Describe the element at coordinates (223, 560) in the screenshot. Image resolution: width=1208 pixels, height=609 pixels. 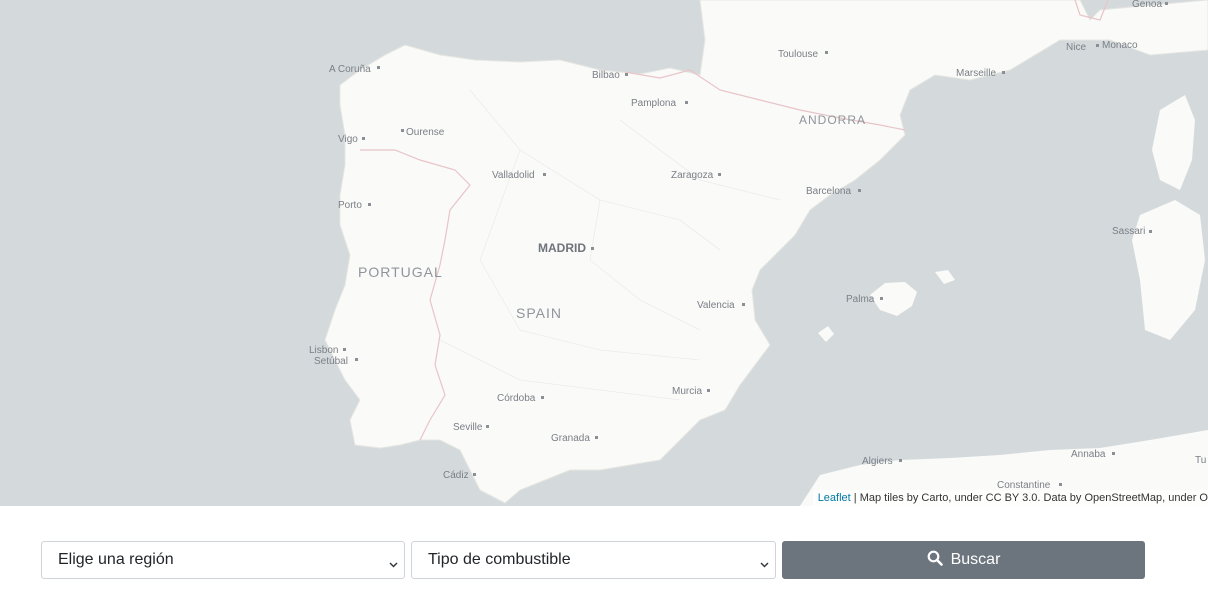
I see `region-select: Elige una región` at that location.